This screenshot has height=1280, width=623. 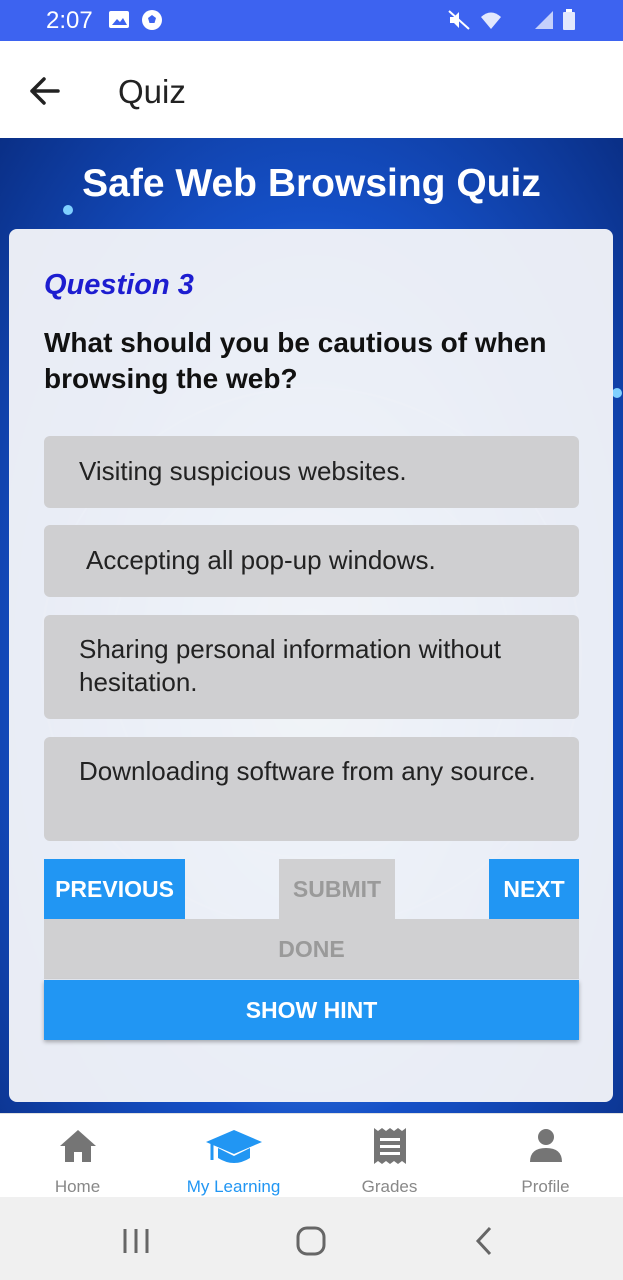 I want to click on receipt-icon, so click(x=390, y=1146).